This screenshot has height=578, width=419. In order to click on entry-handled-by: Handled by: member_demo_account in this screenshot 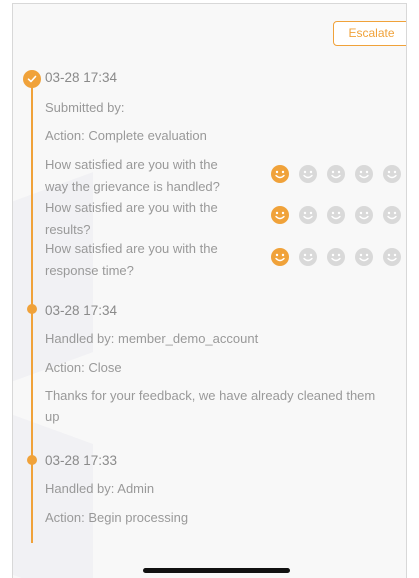, I will do `click(152, 338)`.